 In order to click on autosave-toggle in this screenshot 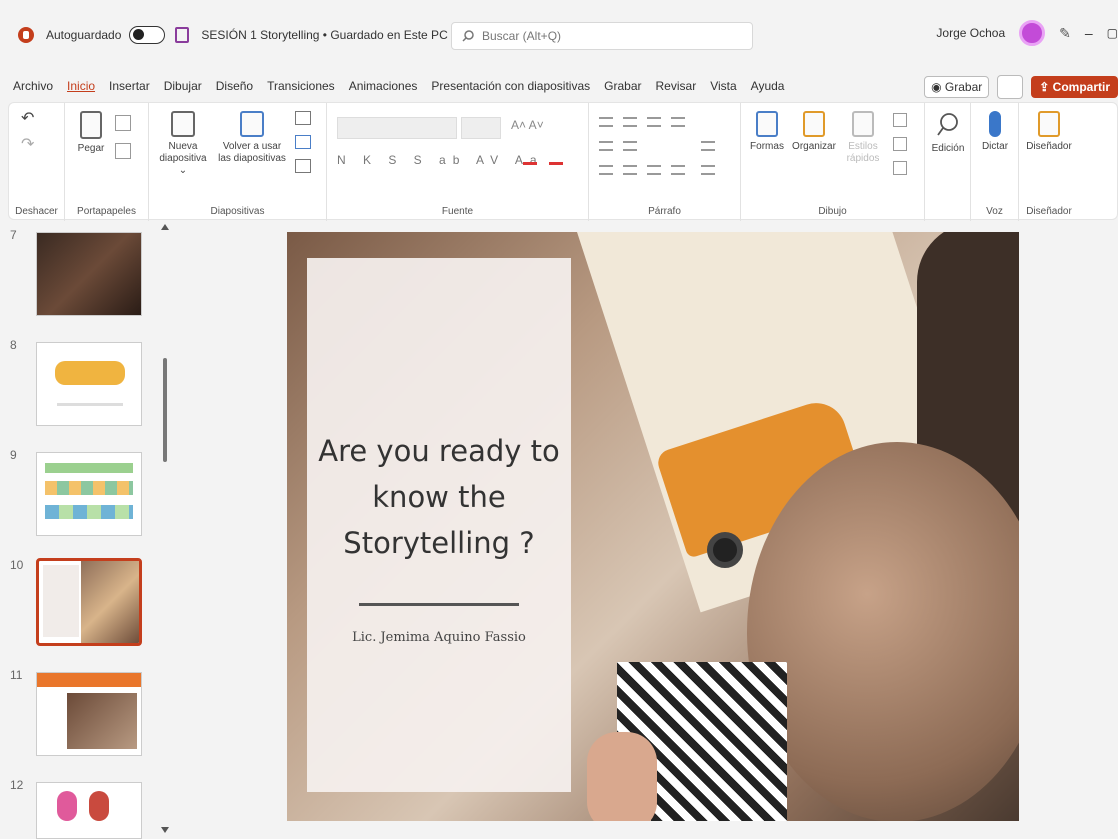, I will do `click(147, 35)`.